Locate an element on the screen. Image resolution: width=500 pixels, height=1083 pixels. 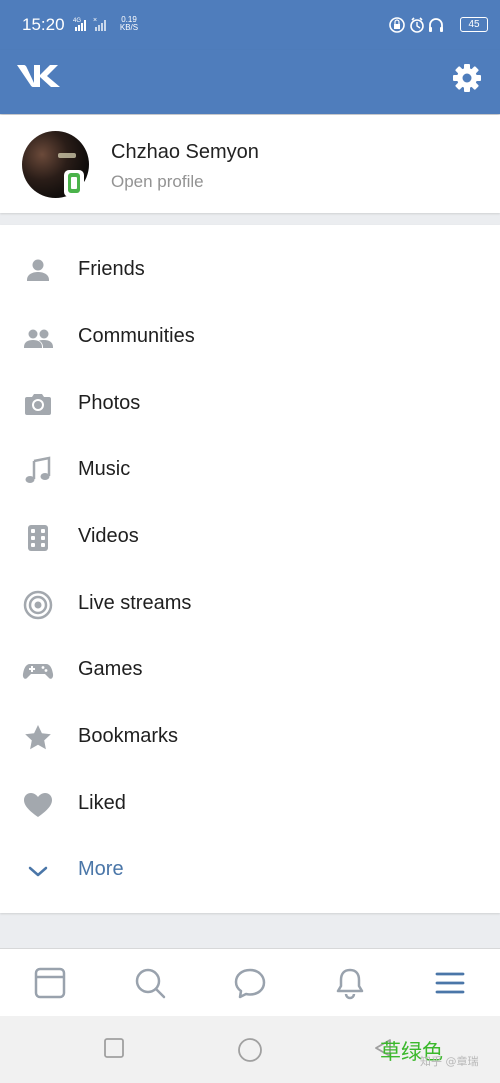
gamepad-icon is located at coordinates (38, 671).